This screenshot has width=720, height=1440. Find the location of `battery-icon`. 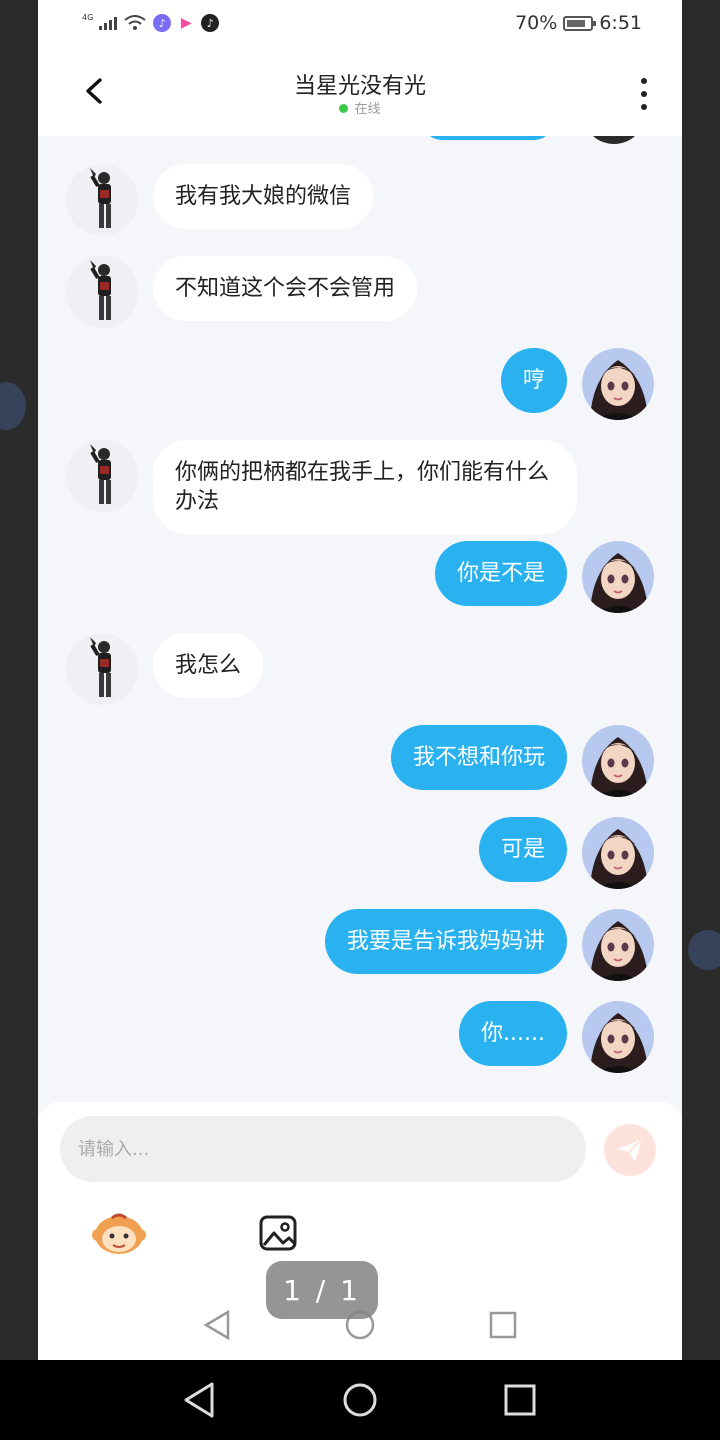

battery-icon is located at coordinates (580, 23).